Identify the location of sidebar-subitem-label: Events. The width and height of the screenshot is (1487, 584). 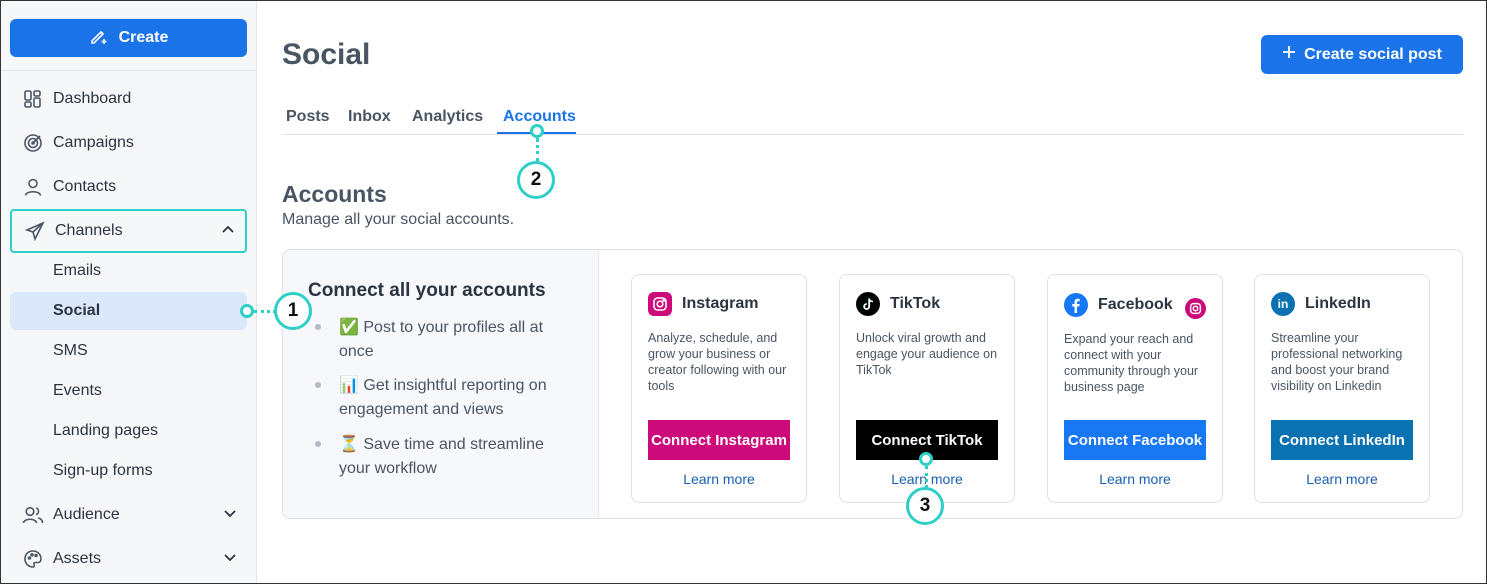
(77, 390).